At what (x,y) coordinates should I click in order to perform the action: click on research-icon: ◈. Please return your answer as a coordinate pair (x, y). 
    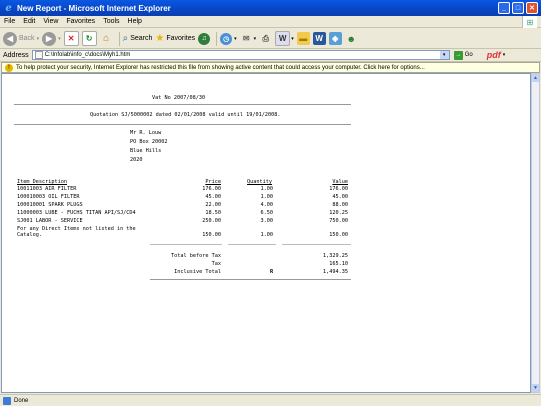
    Looking at the image, I should click on (335, 38).